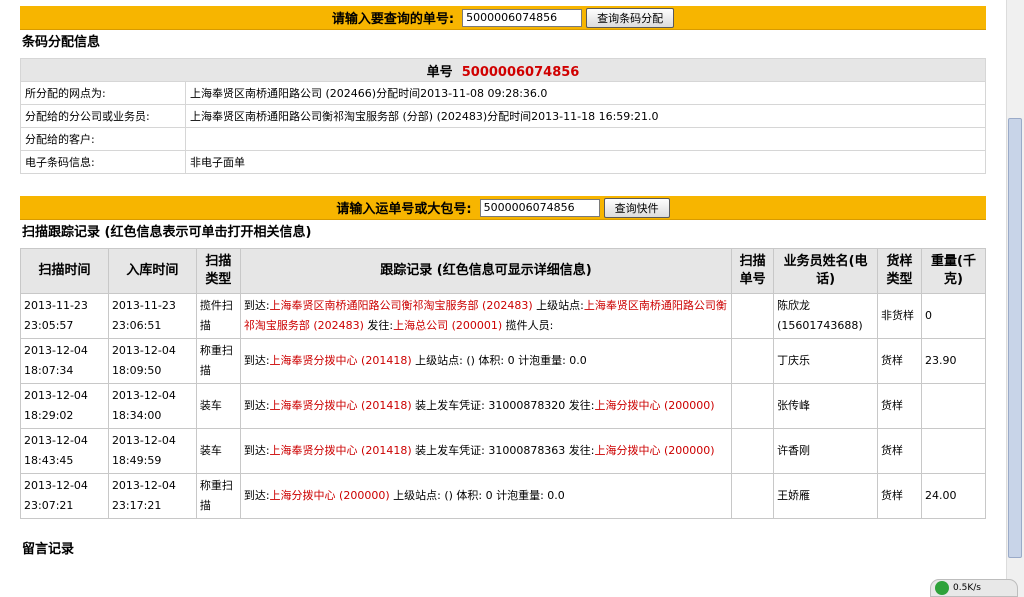  Describe the element at coordinates (520, 72) in the screenshot. I see `waybill-number: 5000006074856` at that location.